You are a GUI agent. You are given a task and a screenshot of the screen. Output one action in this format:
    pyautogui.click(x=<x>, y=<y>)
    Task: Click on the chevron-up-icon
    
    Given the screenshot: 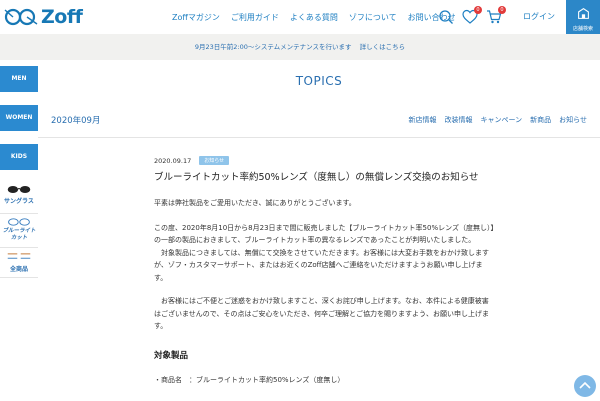 What is the action you would take?
    pyautogui.click(x=585, y=385)
    